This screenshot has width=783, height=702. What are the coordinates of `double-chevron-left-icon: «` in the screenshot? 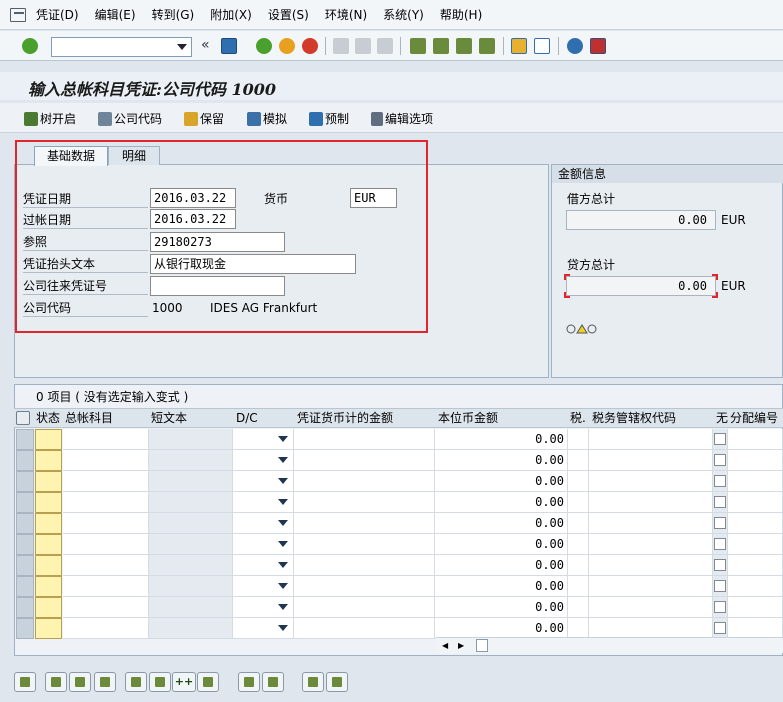 It's located at (205, 45).